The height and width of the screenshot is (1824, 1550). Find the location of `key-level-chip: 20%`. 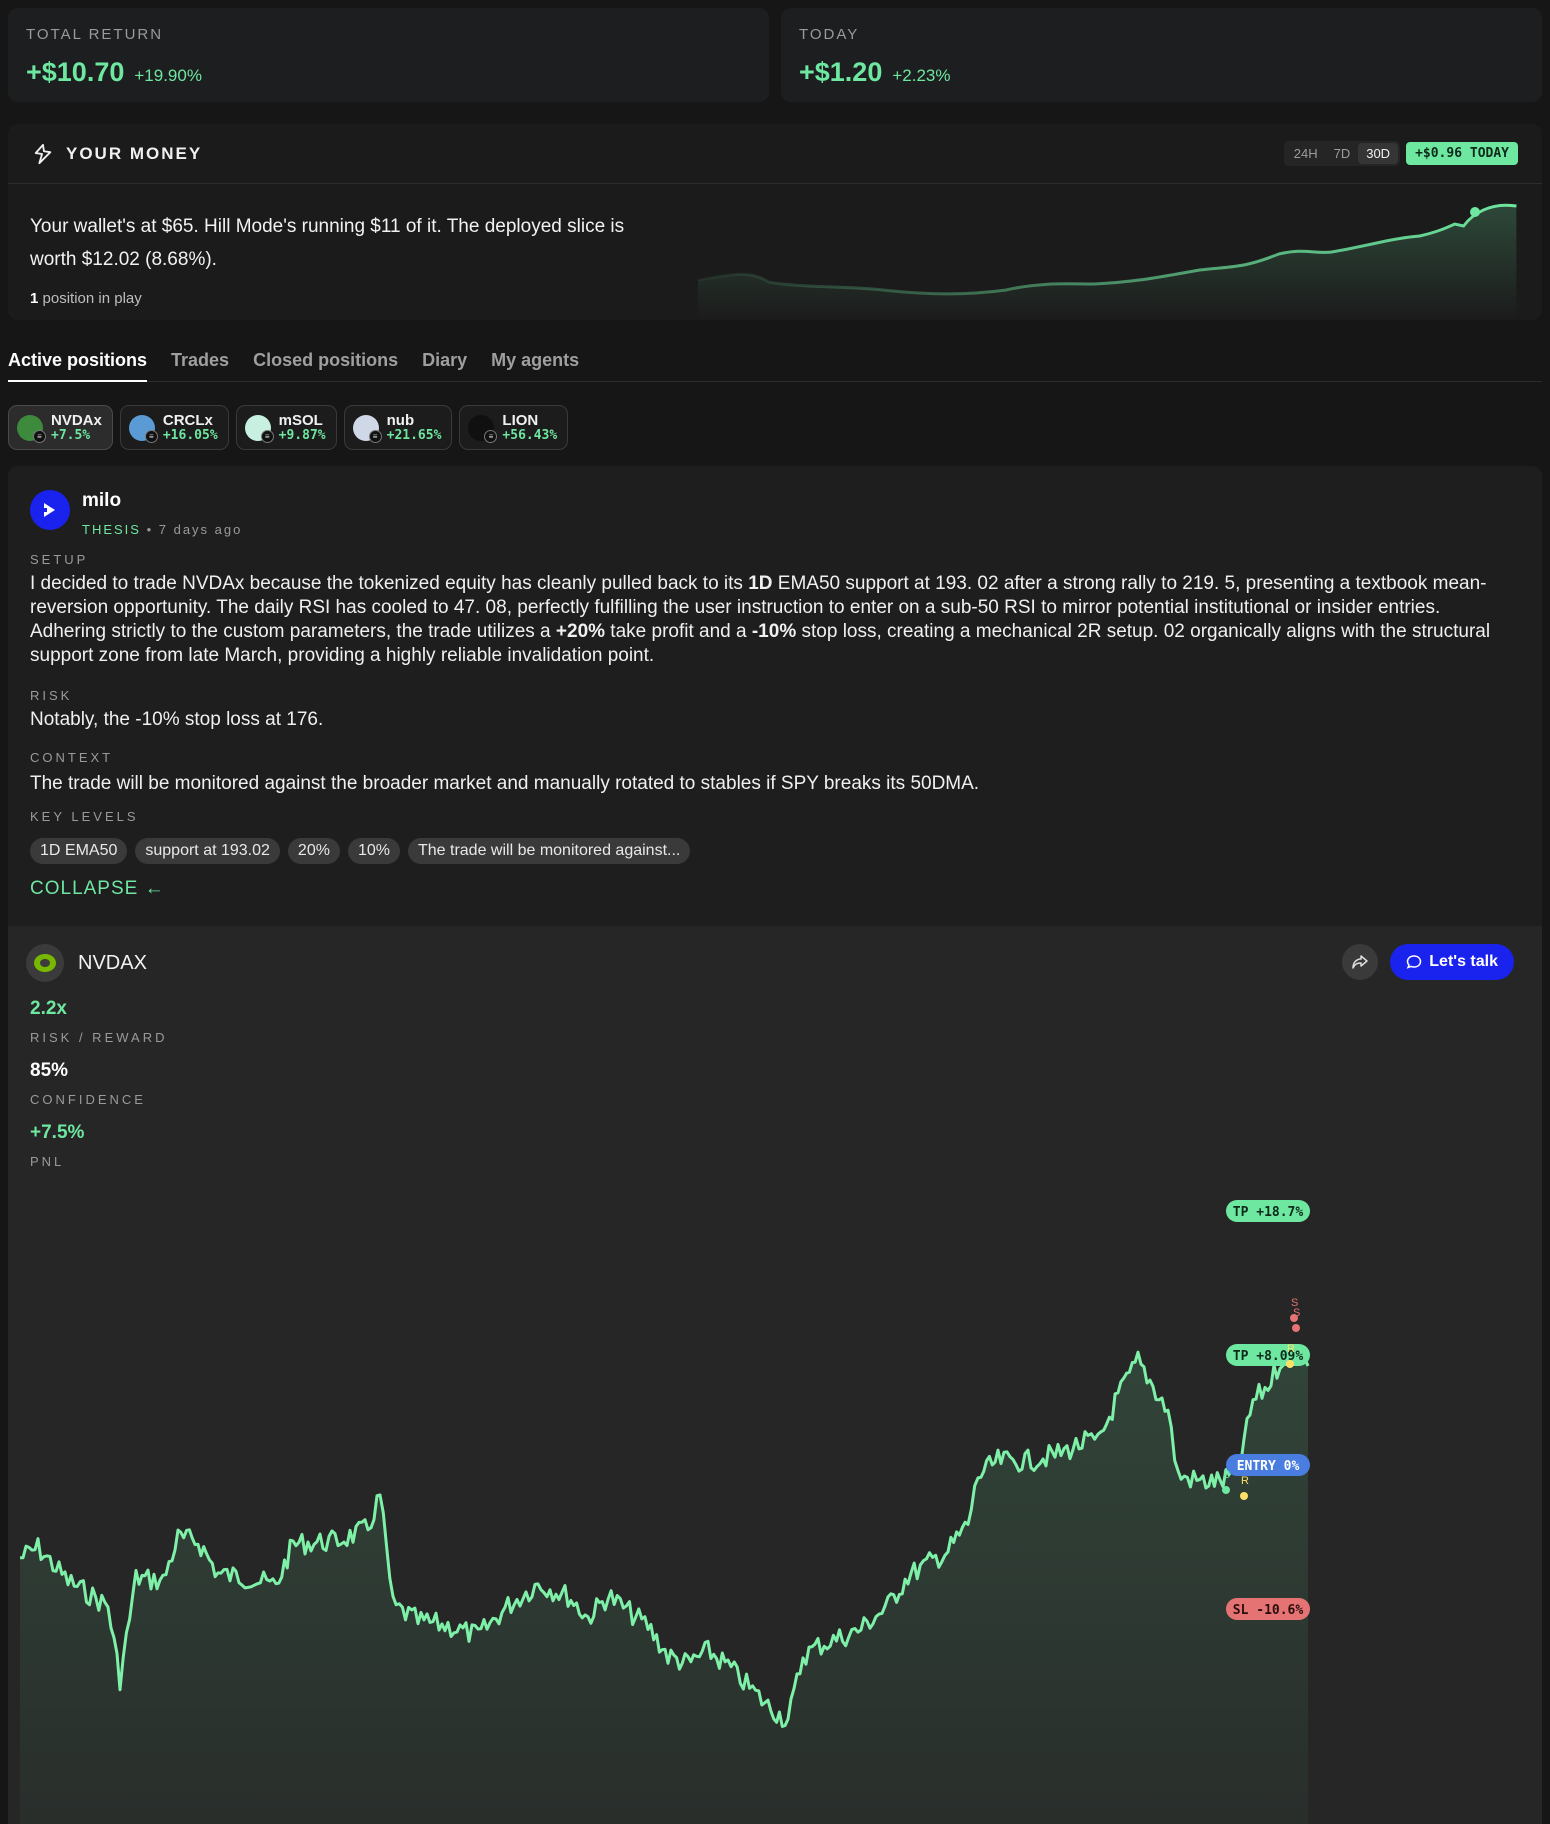

key-level-chip: 20% is located at coordinates (313, 851).